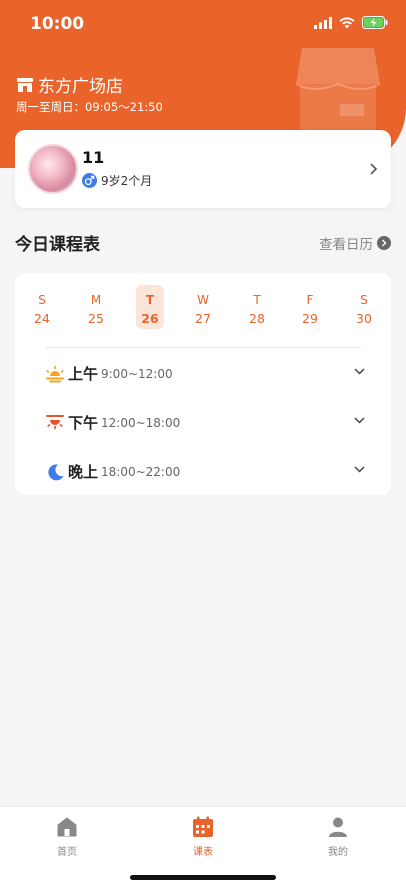 The image size is (406, 888). What do you see at coordinates (56, 472) in the screenshot?
I see `moon-icon` at bounding box center [56, 472].